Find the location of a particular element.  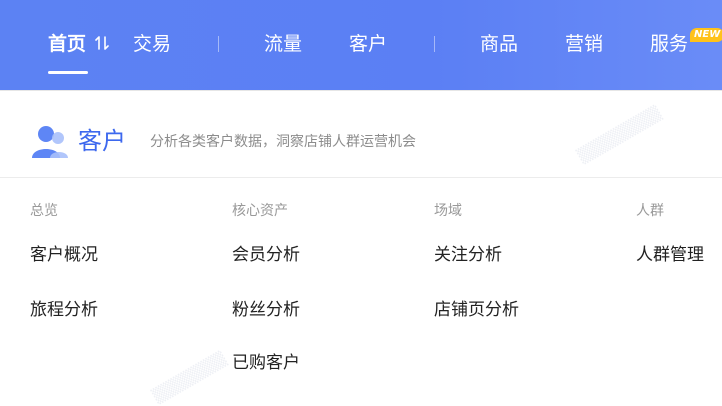

customer-group-icon is located at coordinates (50, 142).